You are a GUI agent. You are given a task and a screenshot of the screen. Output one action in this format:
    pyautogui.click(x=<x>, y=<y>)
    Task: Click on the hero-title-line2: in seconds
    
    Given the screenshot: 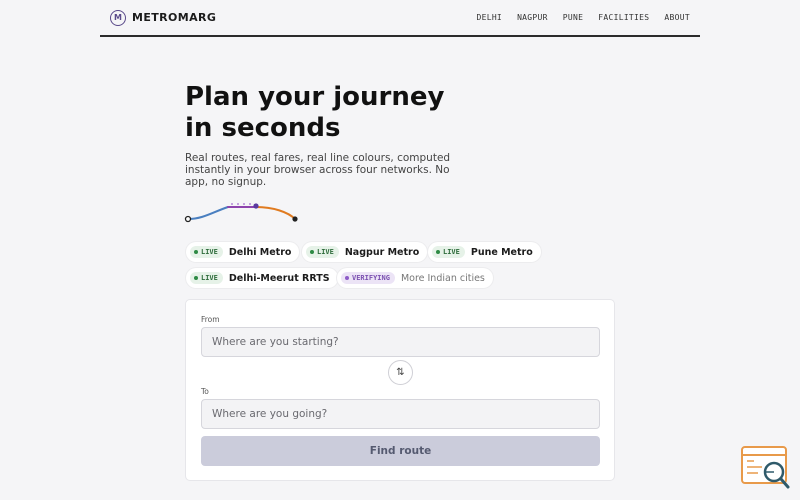 What is the action you would take?
    pyautogui.click(x=263, y=128)
    